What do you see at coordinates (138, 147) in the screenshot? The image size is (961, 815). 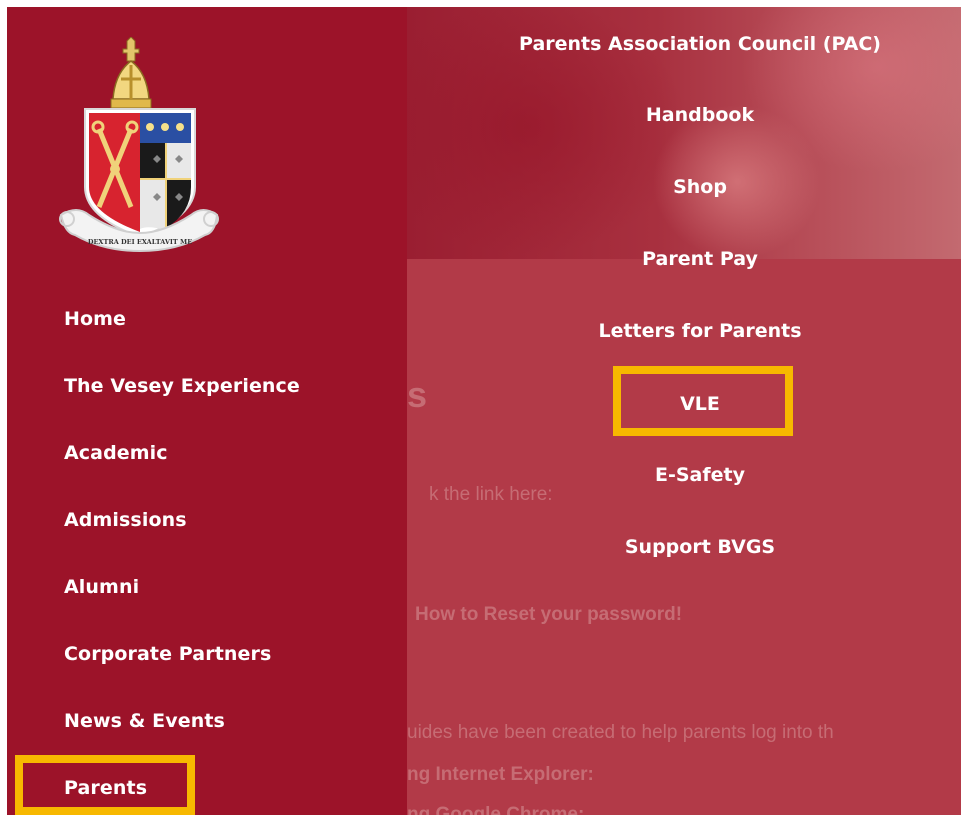 I see `school-crest-icon: DEXTRA DEI EXALTAVIT ME` at bounding box center [138, 147].